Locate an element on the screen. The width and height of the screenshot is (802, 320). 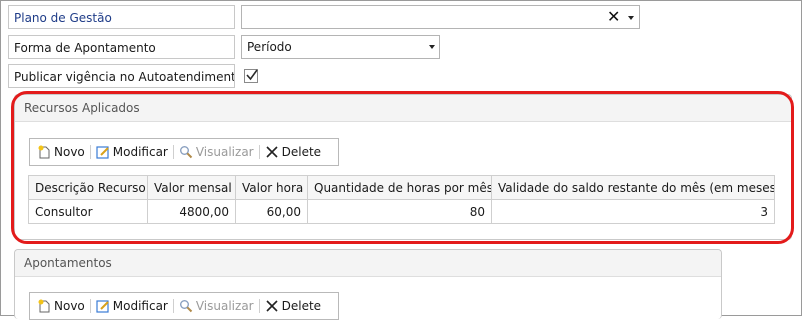
table-cell: 4800,00 is located at coordinates (191, 211).